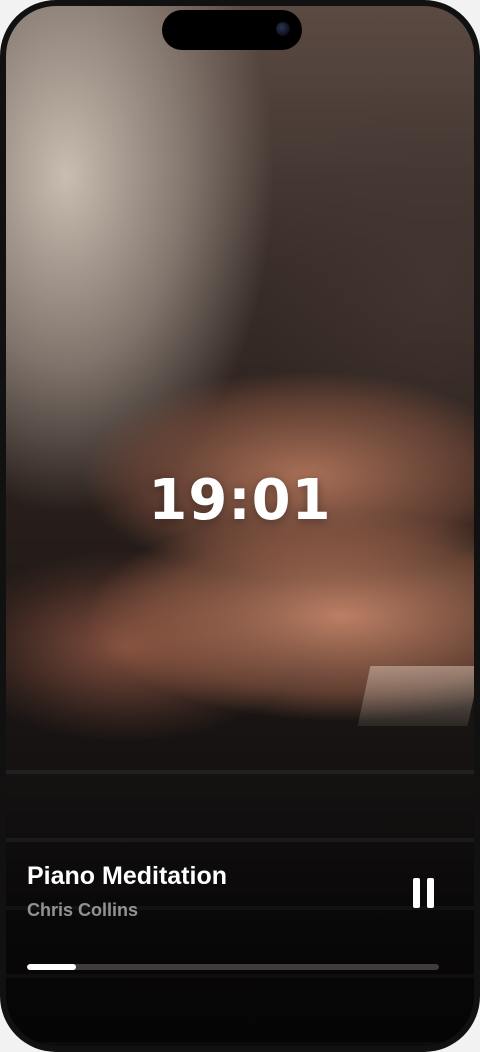 Image resolution: width=480 pixels, height=1052 pixels. Describe the element at coordinates (424, 894) in the screenshot. I see `pause-button` at that location.